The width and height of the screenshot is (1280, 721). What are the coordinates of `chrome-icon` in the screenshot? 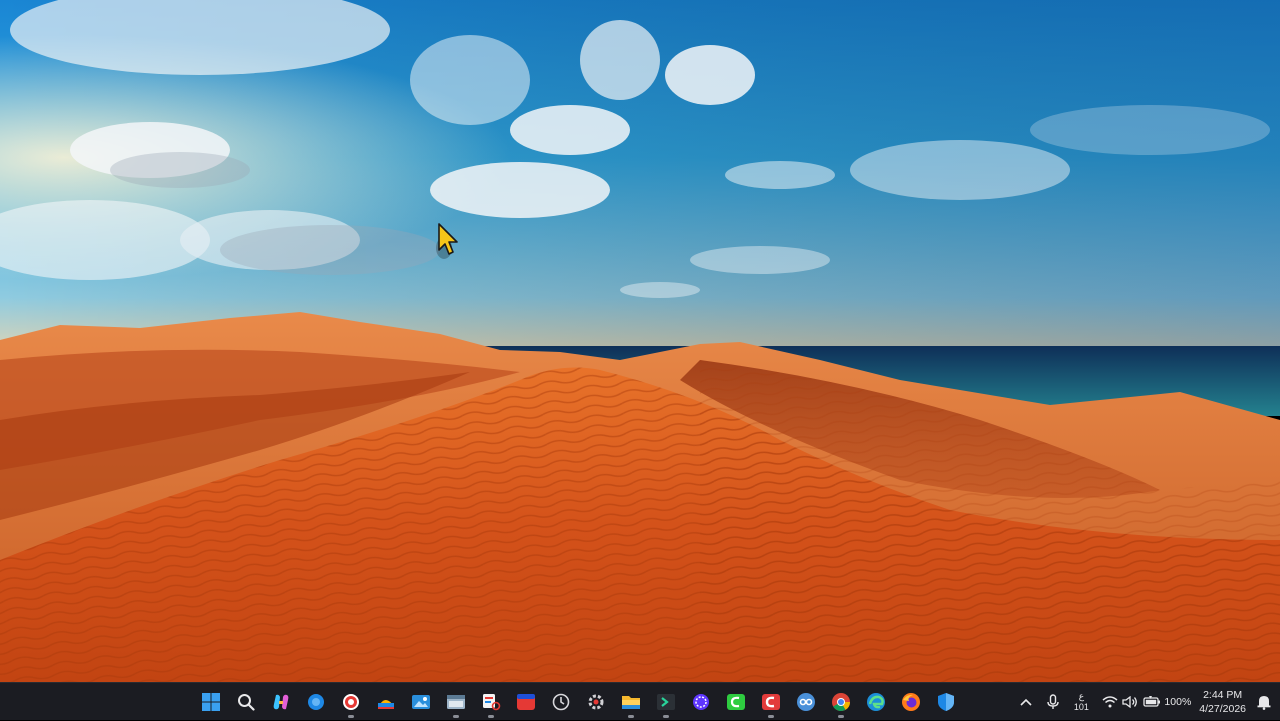 It's located at (840, 702).